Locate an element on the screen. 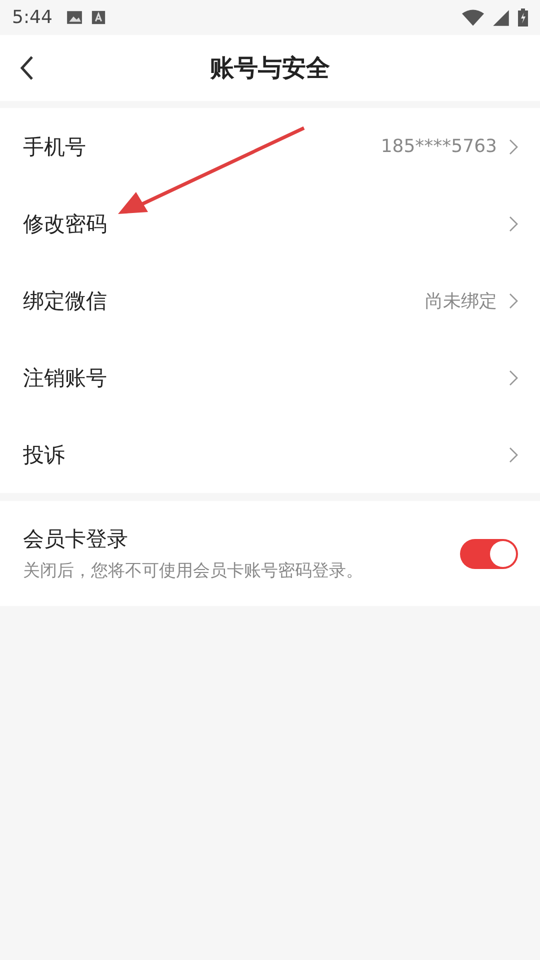  row-label: 手机号 is located at coordinates (55, 147).